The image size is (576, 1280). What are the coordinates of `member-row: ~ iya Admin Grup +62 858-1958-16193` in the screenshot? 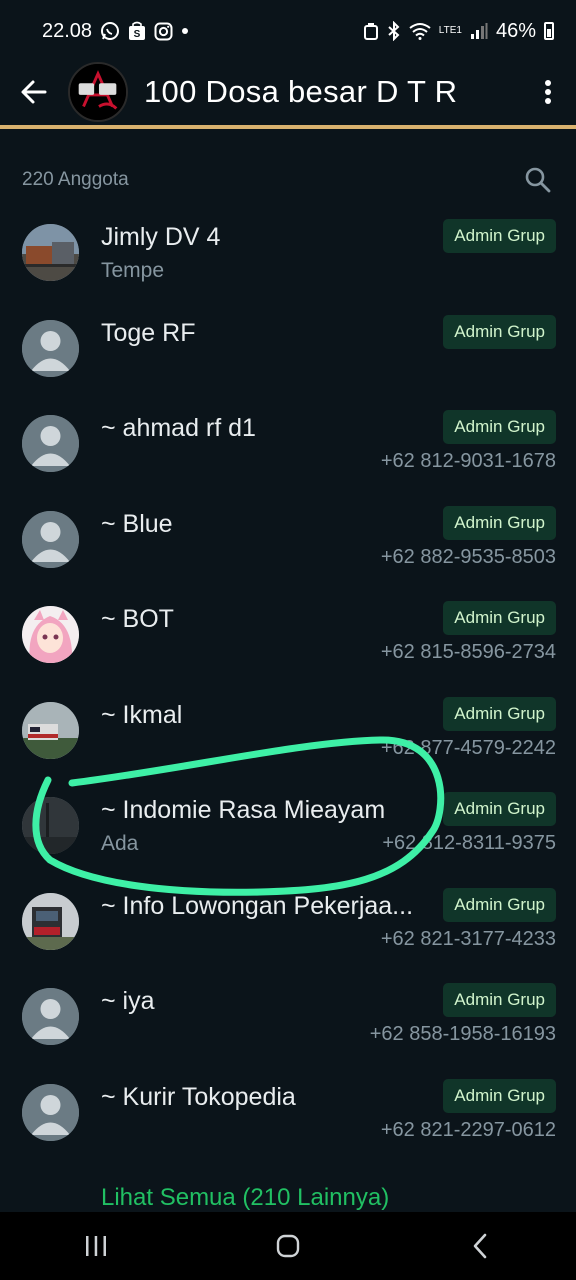 It's located at (288, 1017).